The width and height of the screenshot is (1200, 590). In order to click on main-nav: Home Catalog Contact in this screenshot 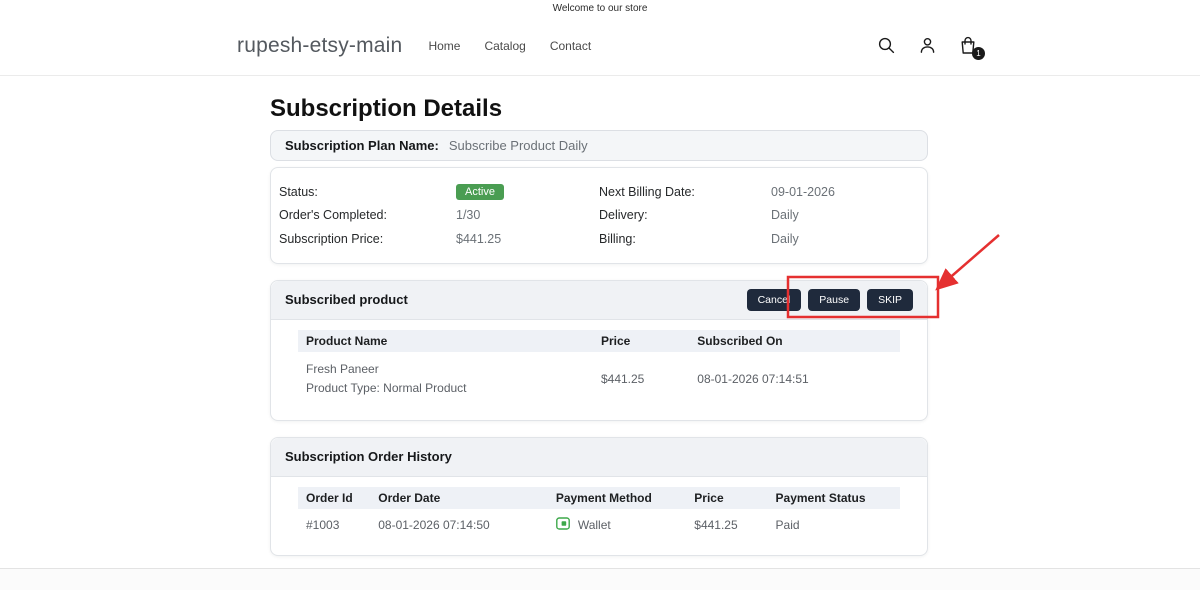, I will do `click(509, 46)`.